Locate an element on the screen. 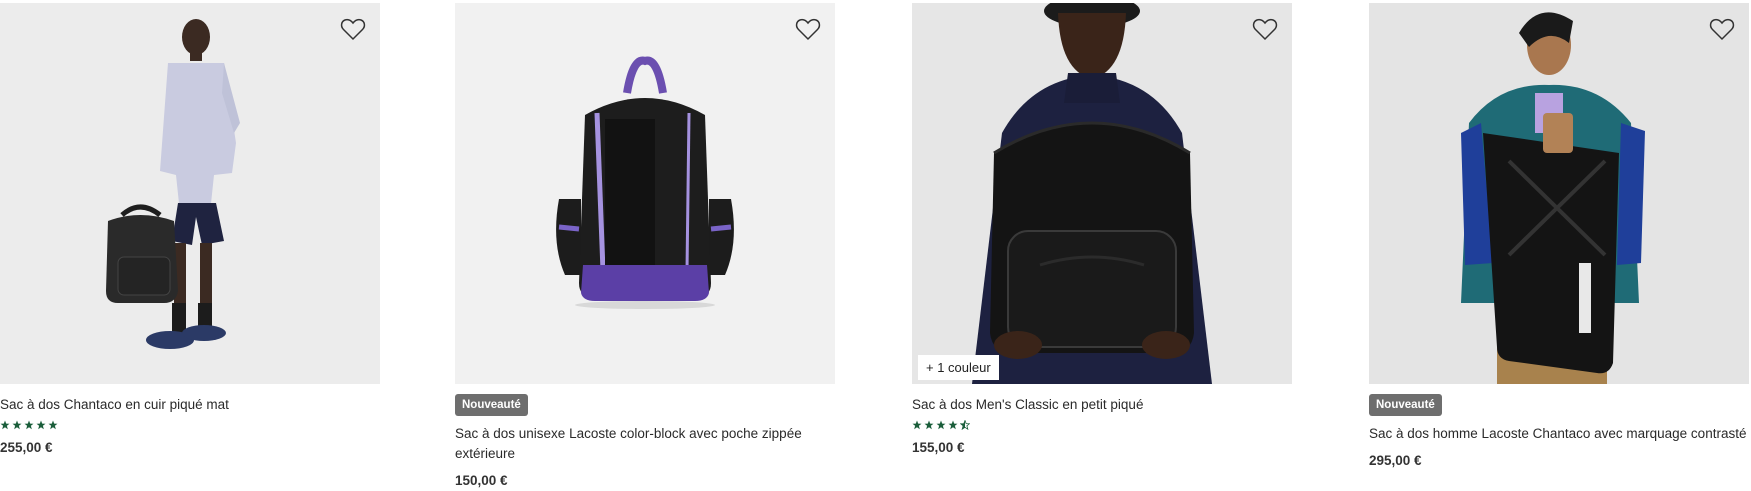  product-price: 295,00 € is located at coordinates (1395, 460).